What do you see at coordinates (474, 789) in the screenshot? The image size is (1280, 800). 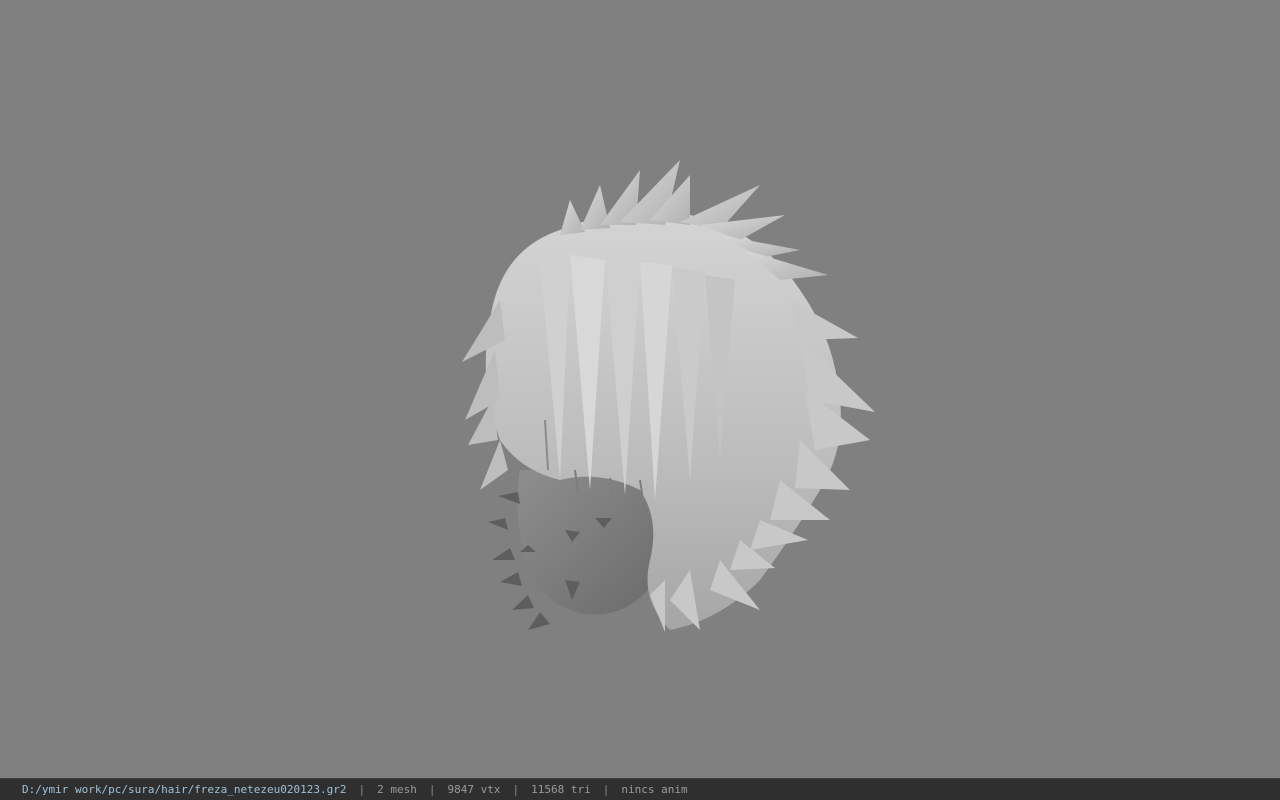 I see `vertex-count-text: 9847 vtx` at bounding box center [474, 789].